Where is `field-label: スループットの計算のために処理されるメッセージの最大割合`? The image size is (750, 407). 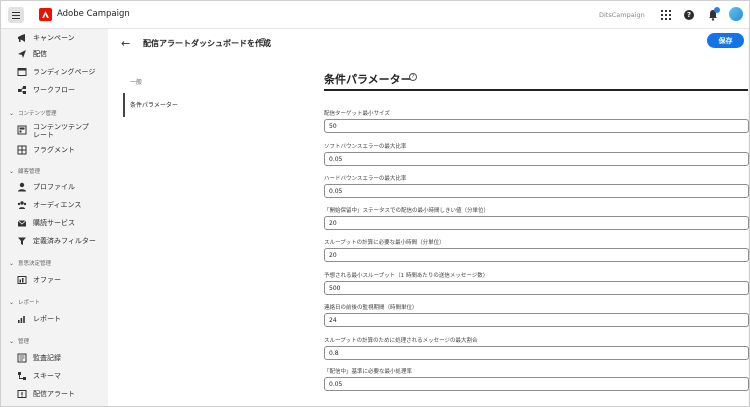
field-label: スループットの計算のために処理されるメッセージの最大割合 is located at coordinates (401, 341).